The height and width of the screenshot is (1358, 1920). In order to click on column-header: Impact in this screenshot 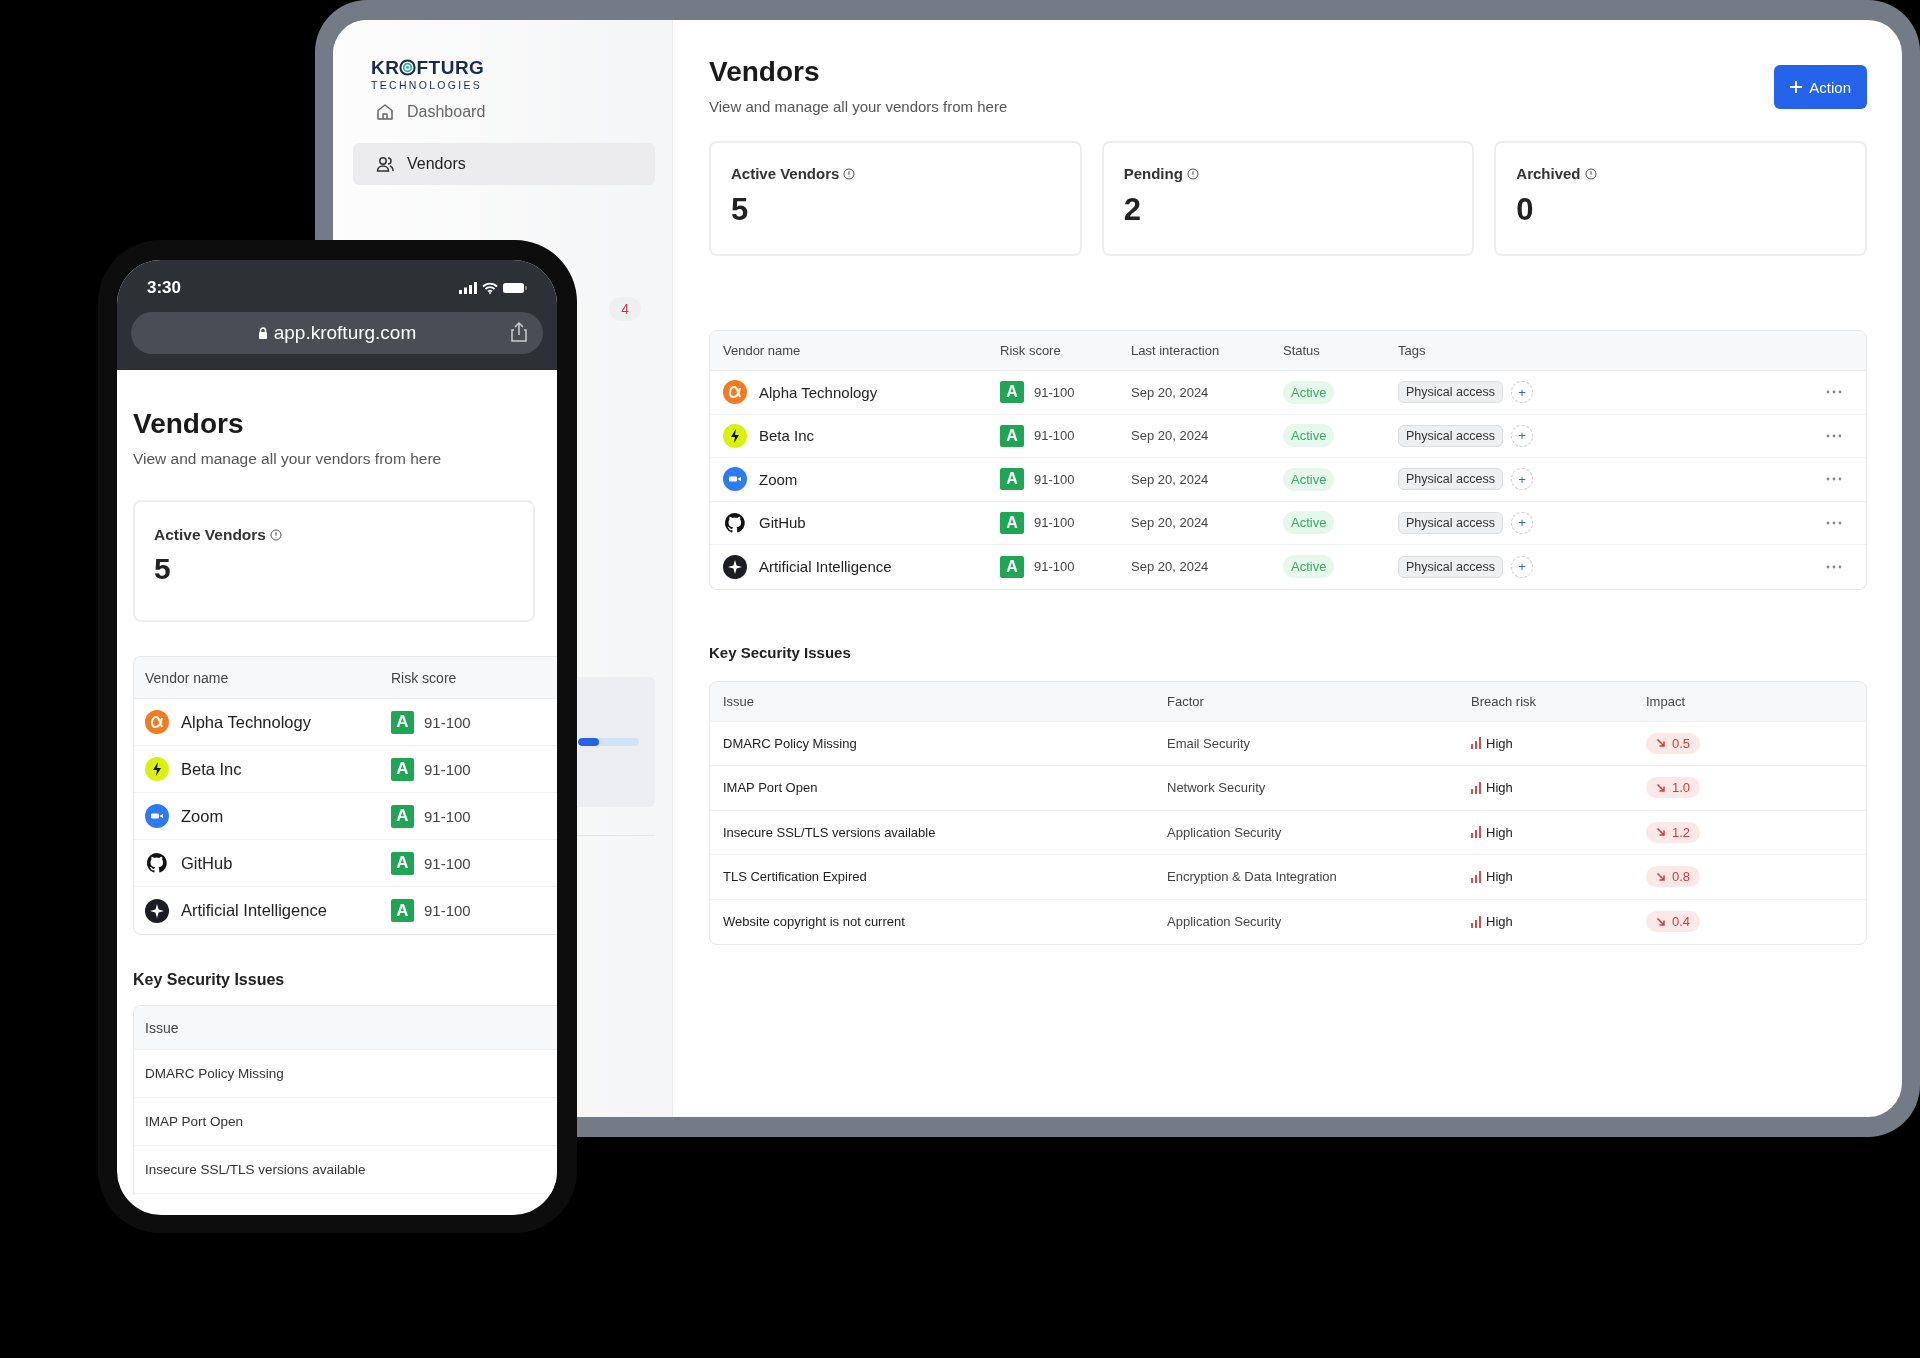, I will do `click(1666, 701)`.